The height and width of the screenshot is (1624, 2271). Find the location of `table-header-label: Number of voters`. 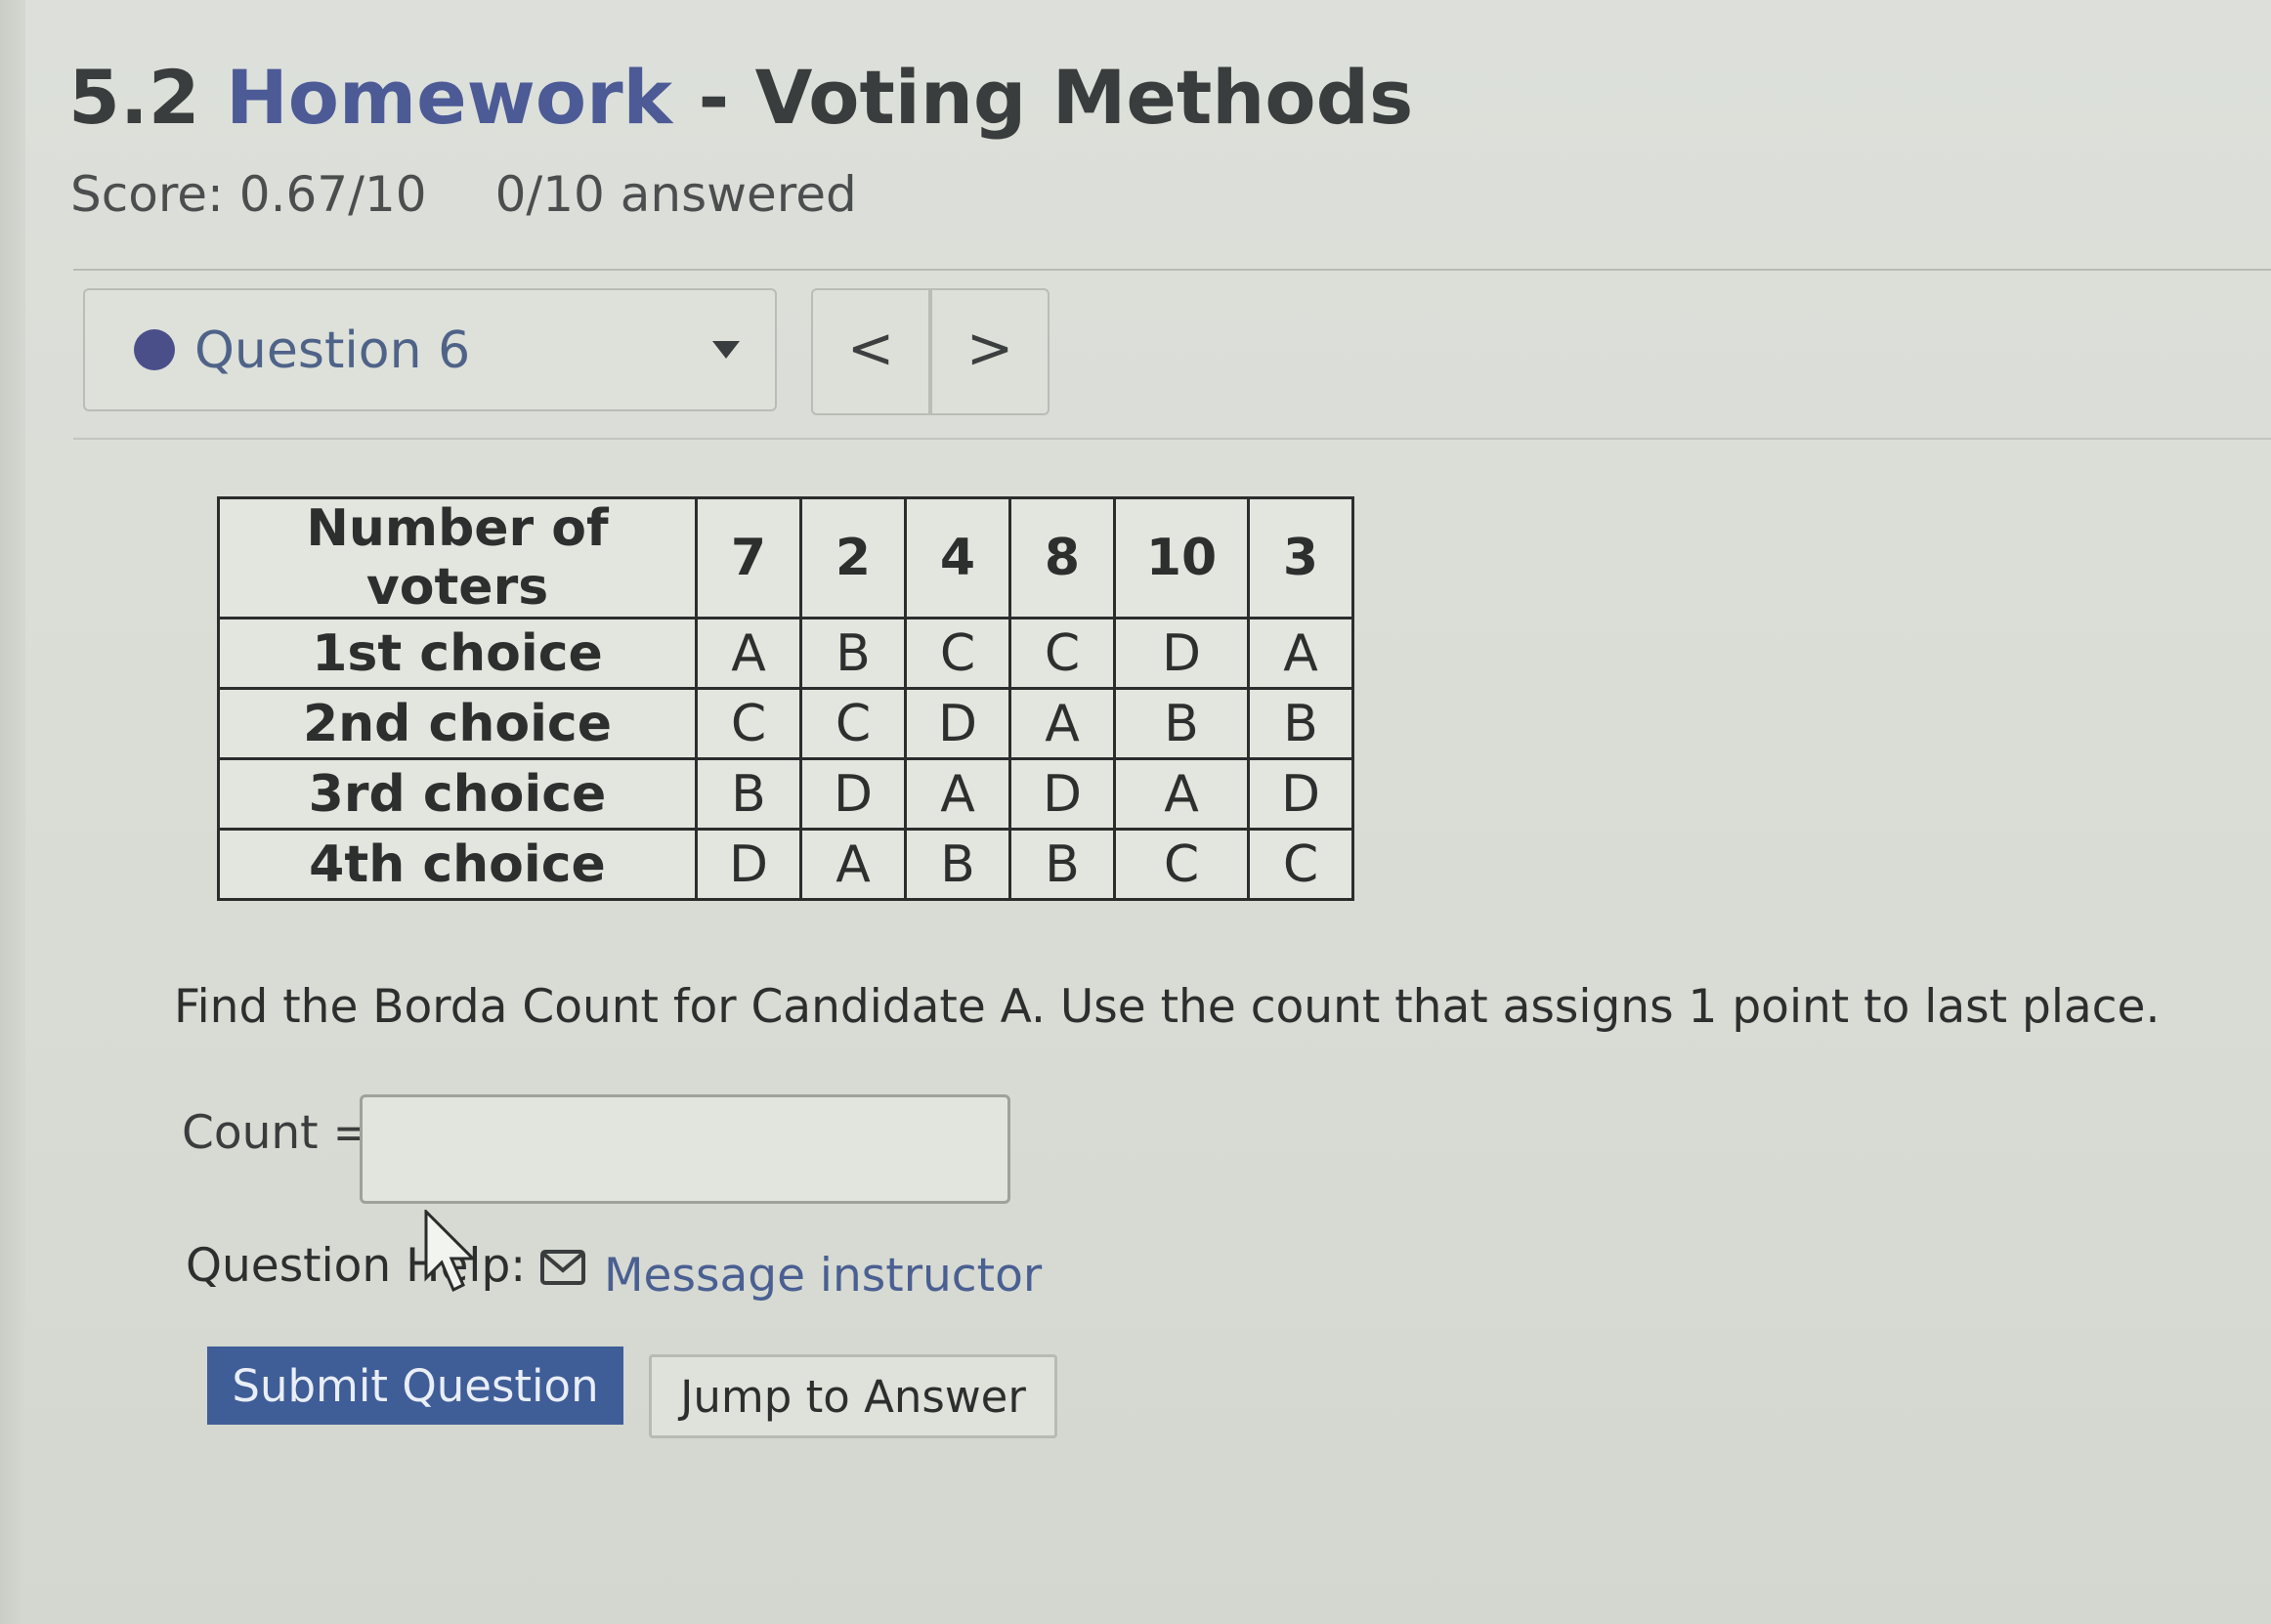

table-header-label: Number of voters is located at coordinates (457, 558).